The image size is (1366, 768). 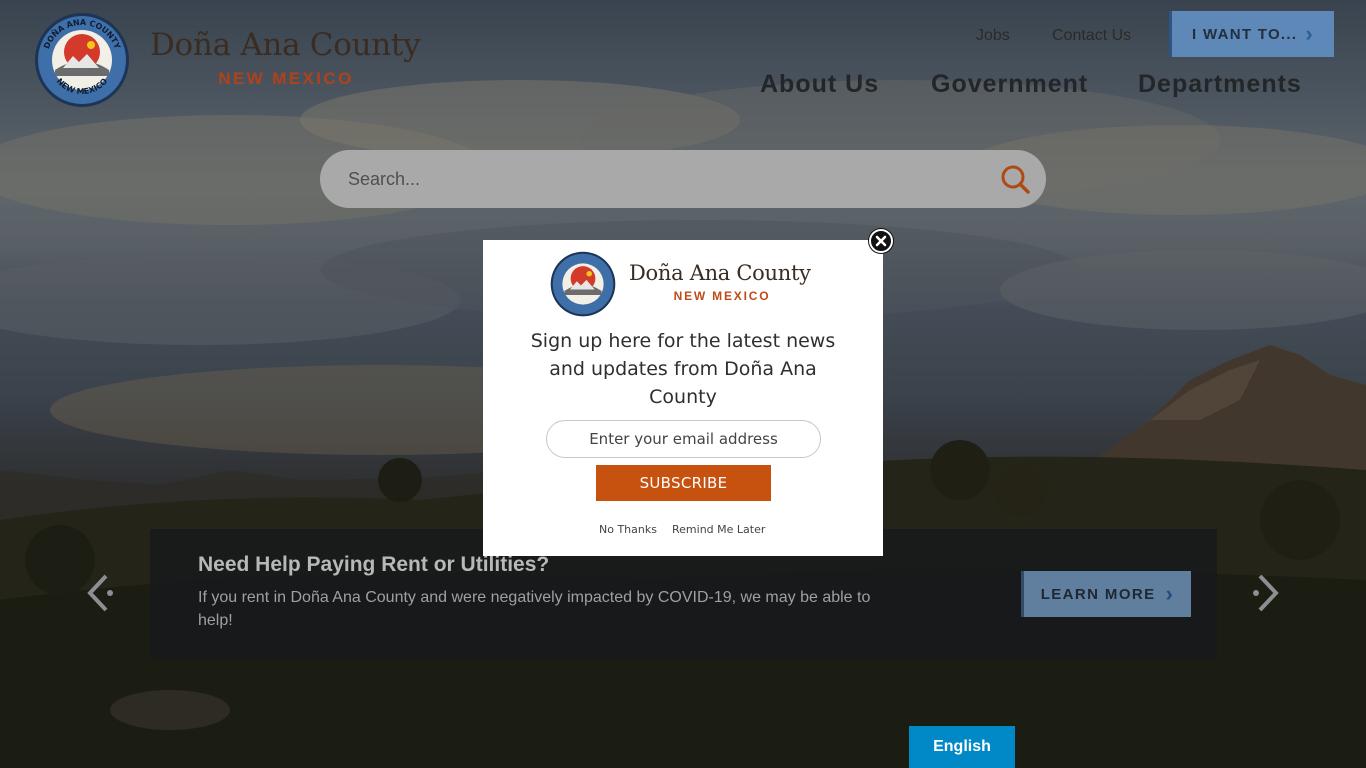 What do you see at coordinates (718, 529) in the screenshot?
I see `remind-later-link: Remind Me Later` at bounding box center [718, 529].